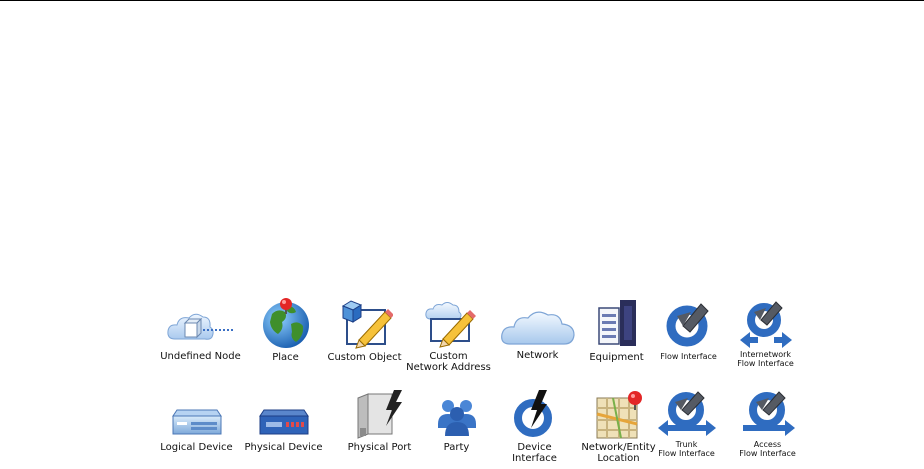 This screenshot has height=469, width=924. Describe the element at coordinates (534, 453) in the screenshot. I see `legend-label: Device Interface` at that location.